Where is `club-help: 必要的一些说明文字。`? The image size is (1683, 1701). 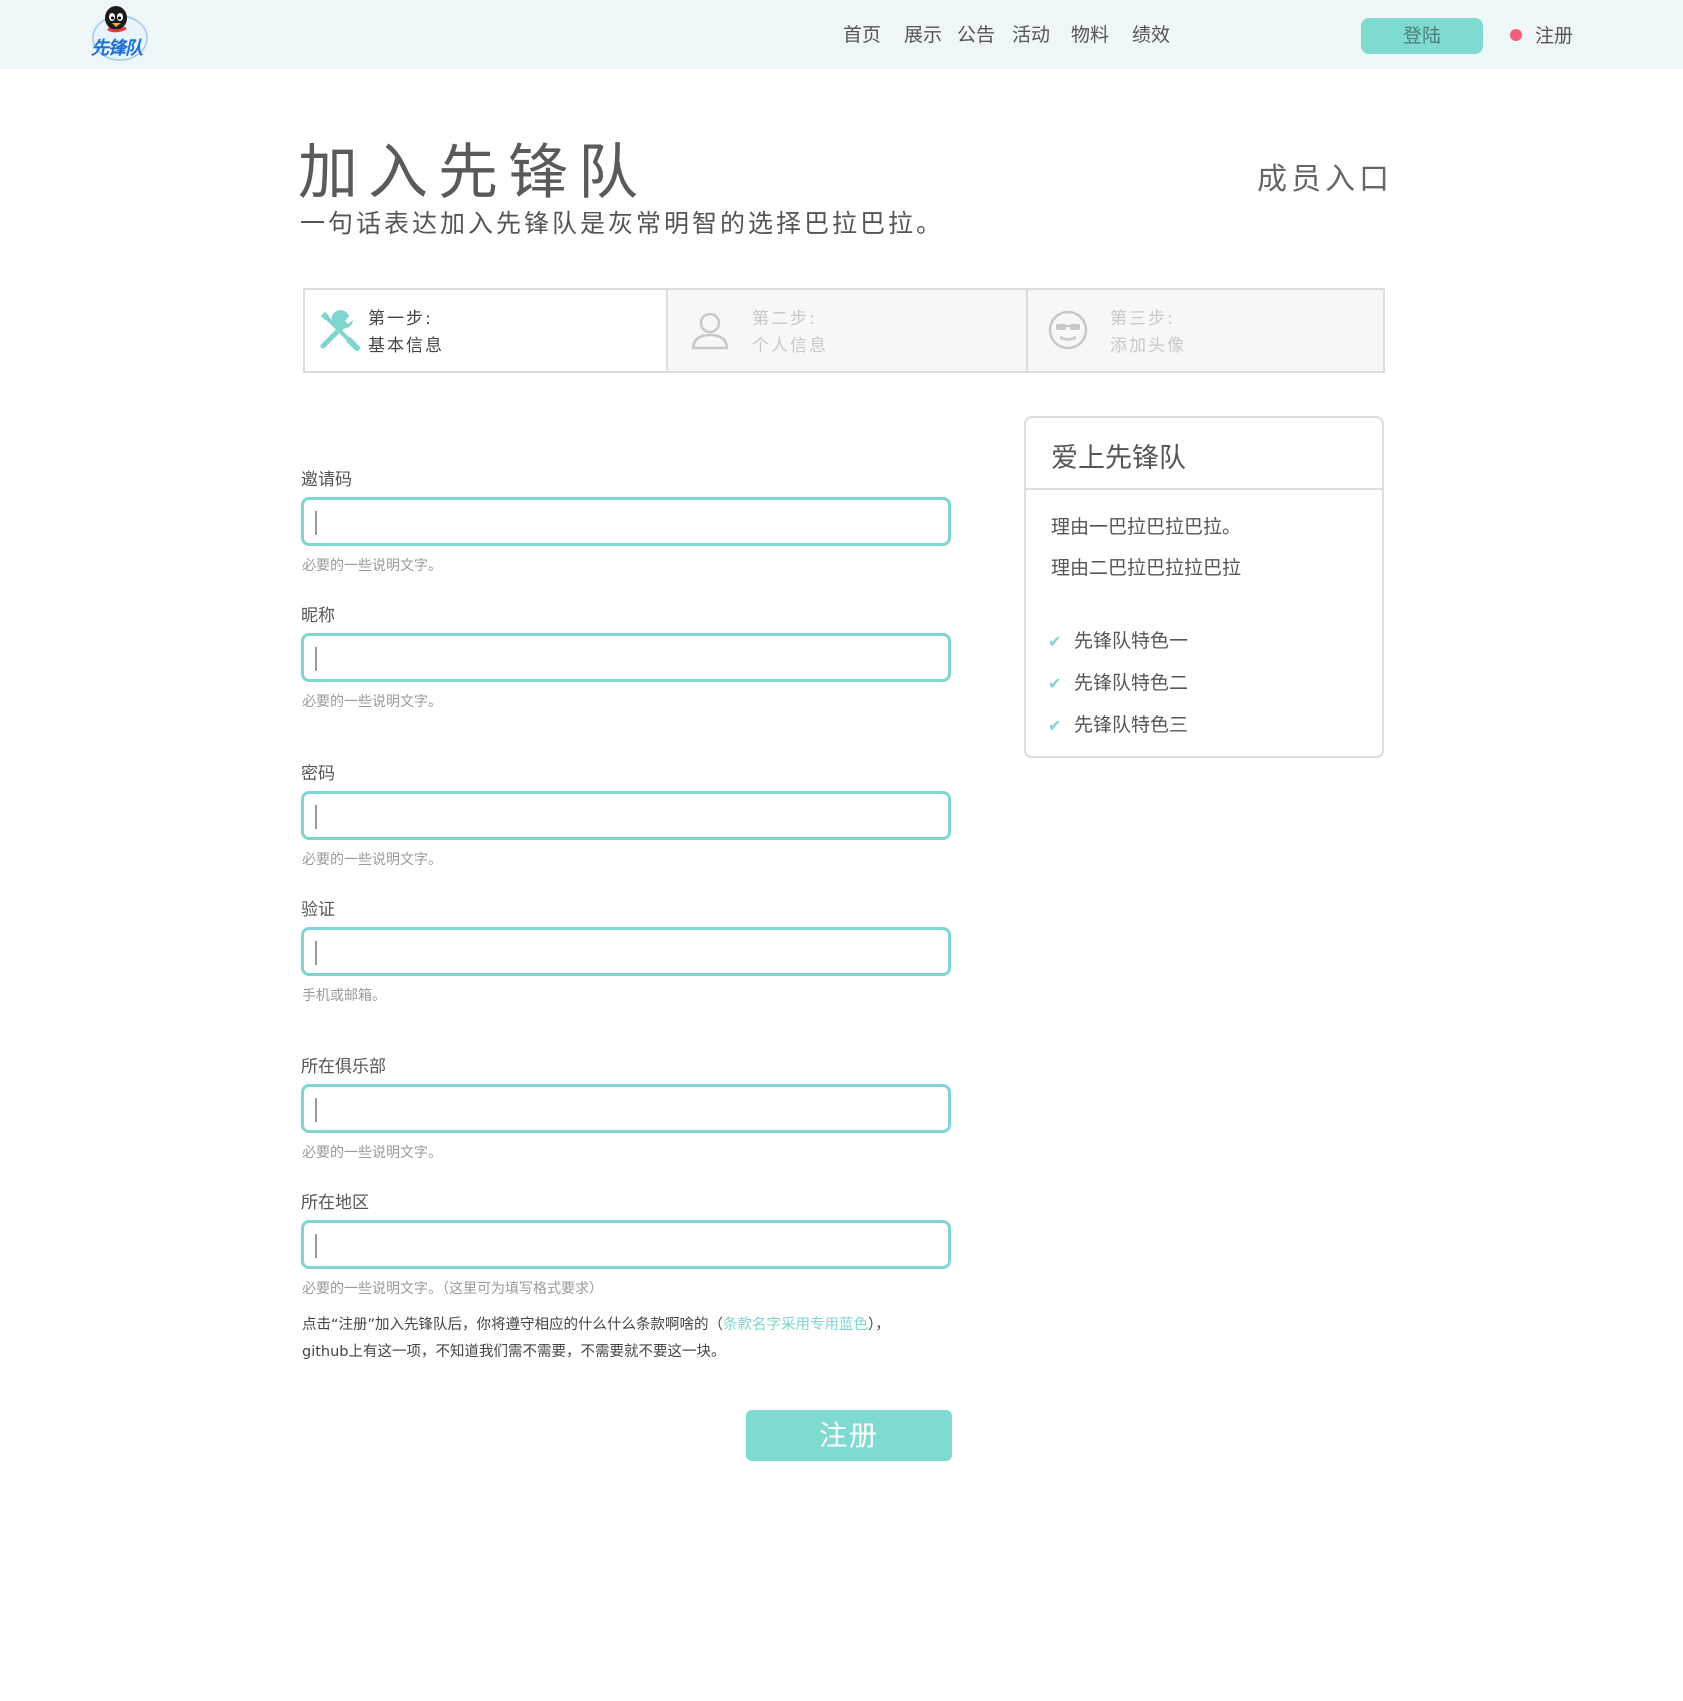 club-help: 必要的一些说明文字。 is located at coordinates (372, 1153).